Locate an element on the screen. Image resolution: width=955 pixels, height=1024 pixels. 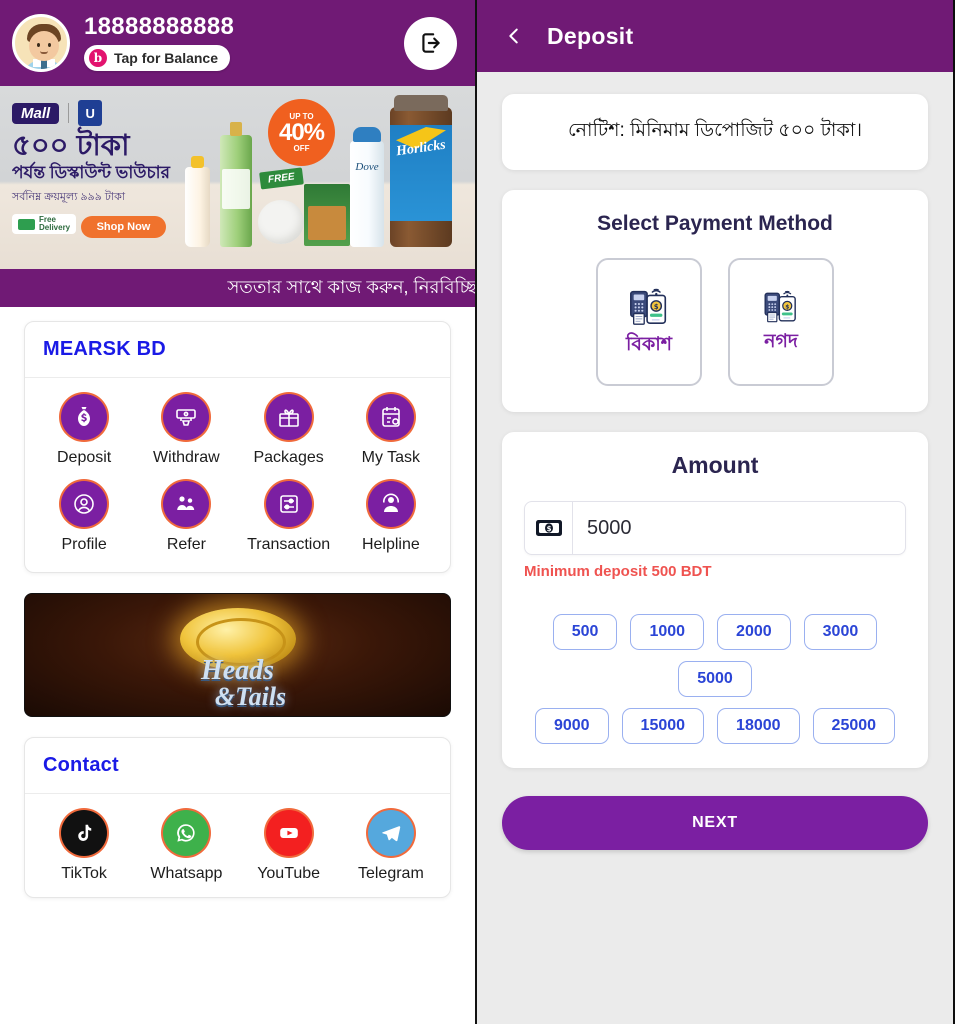
user-phone-number: 18888888888 is located at coordinates (159, 26).